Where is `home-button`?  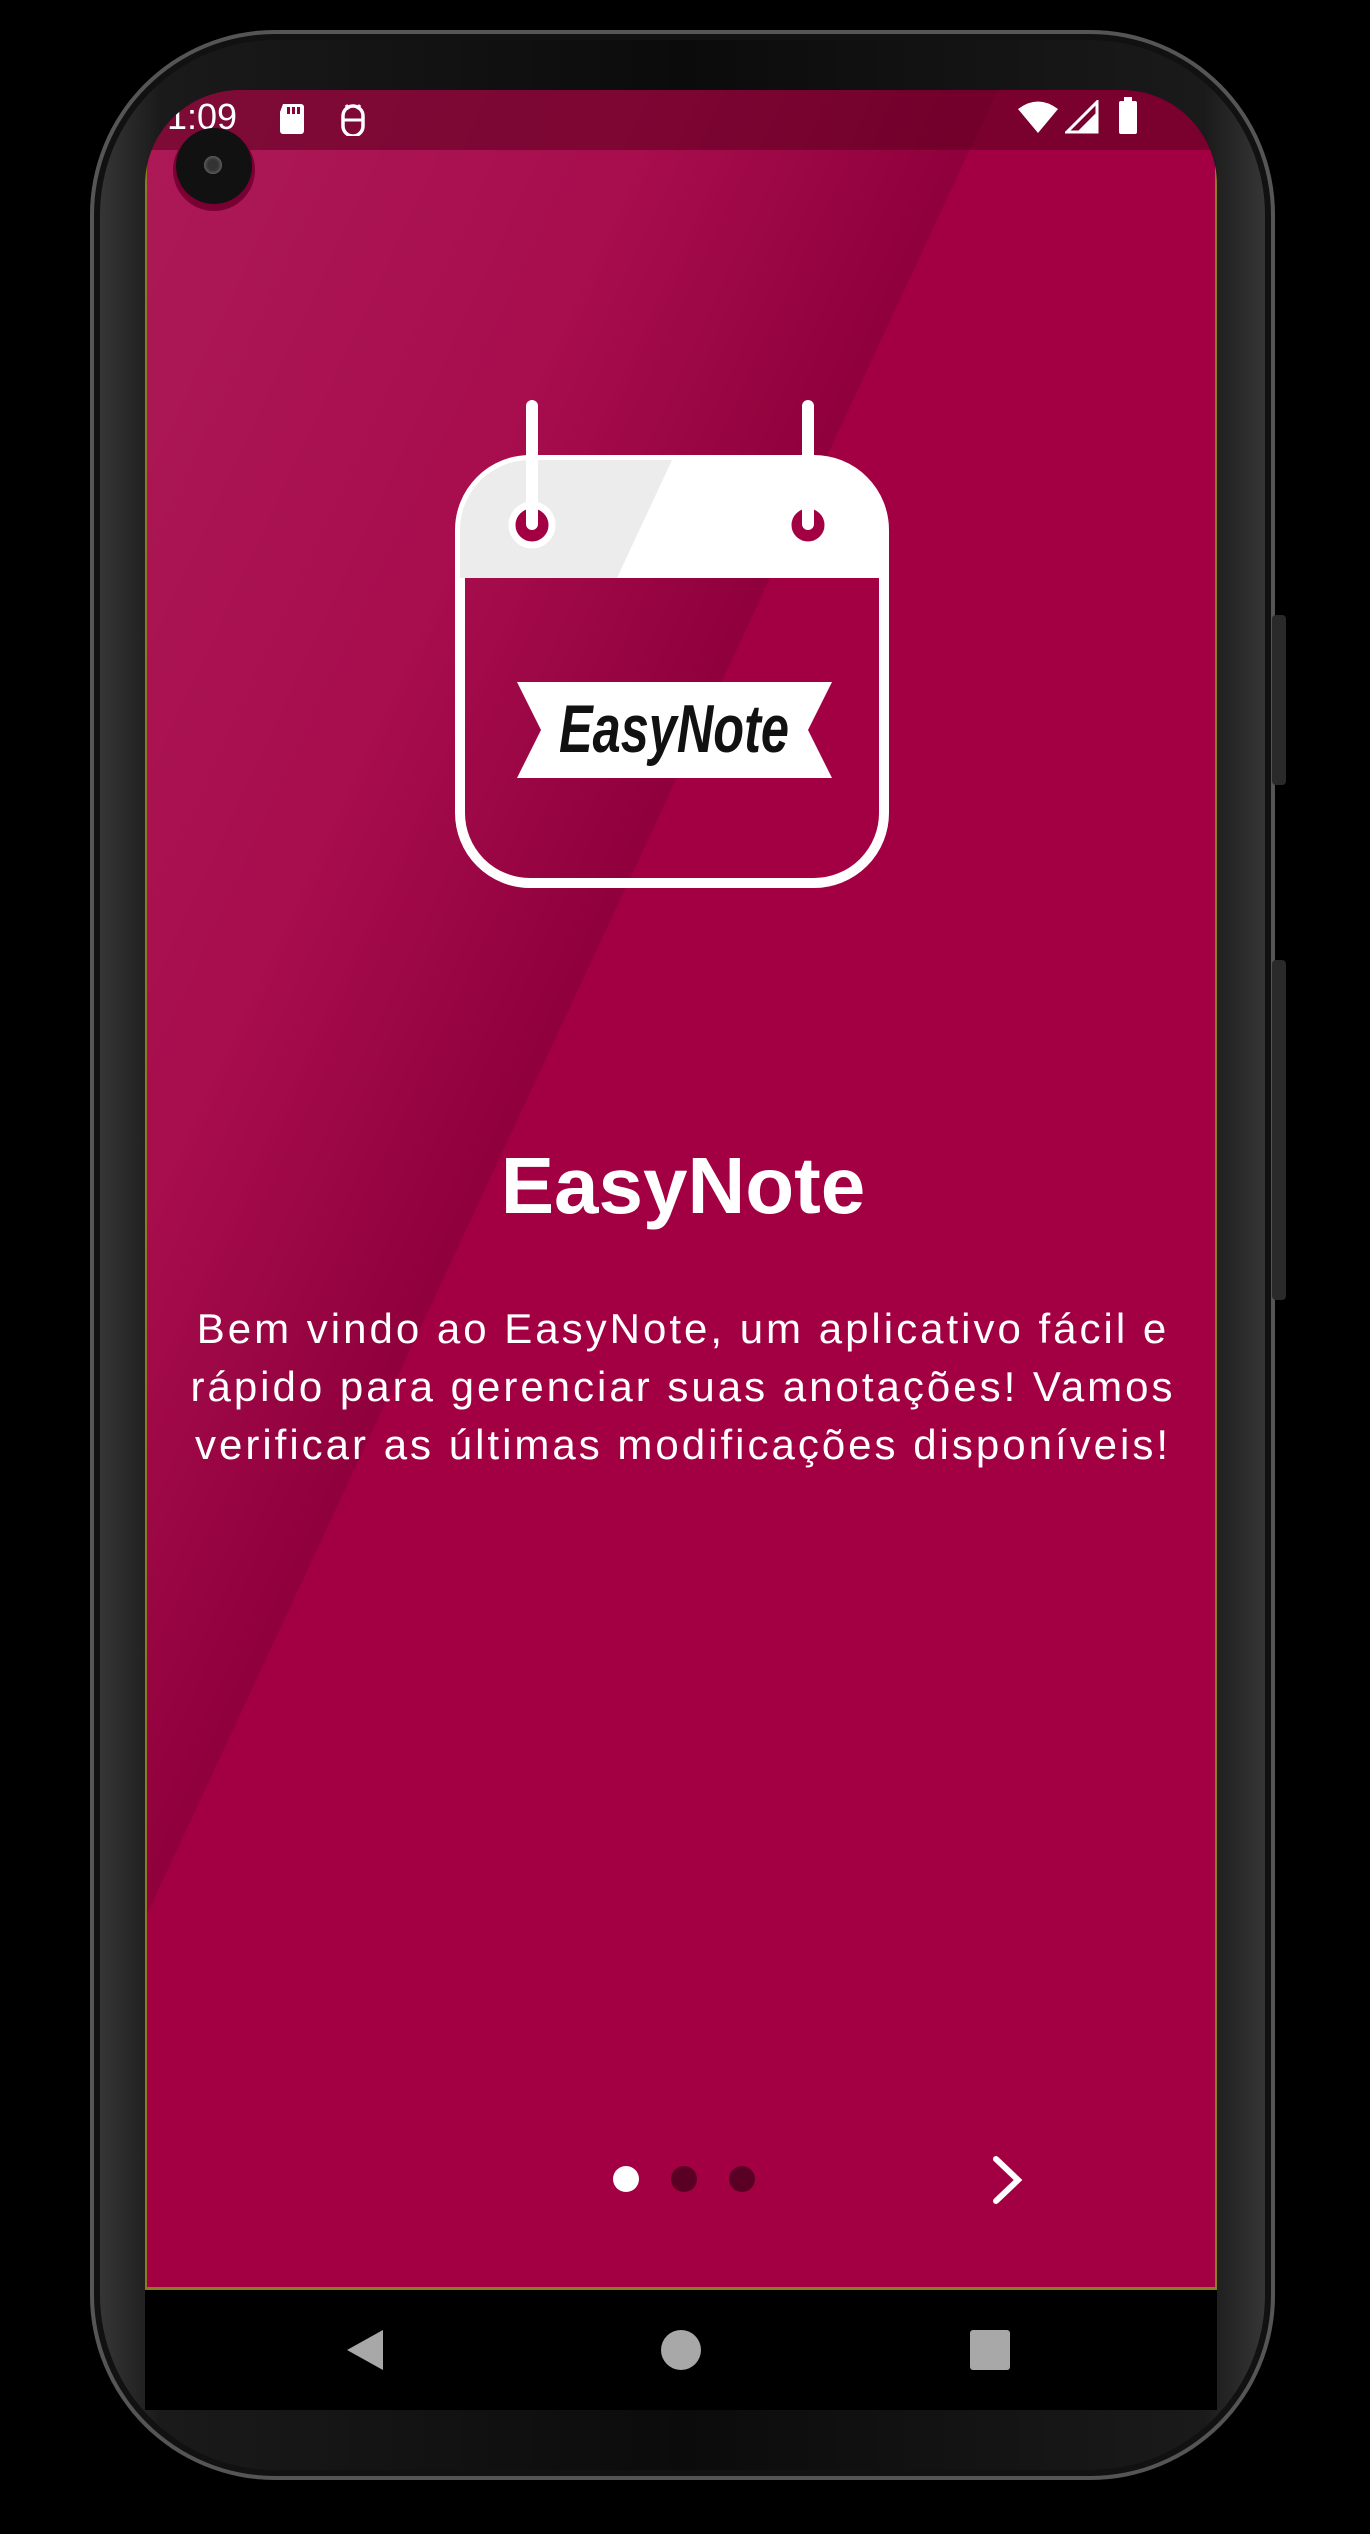 home-button is located at coordinates (681, 2350).